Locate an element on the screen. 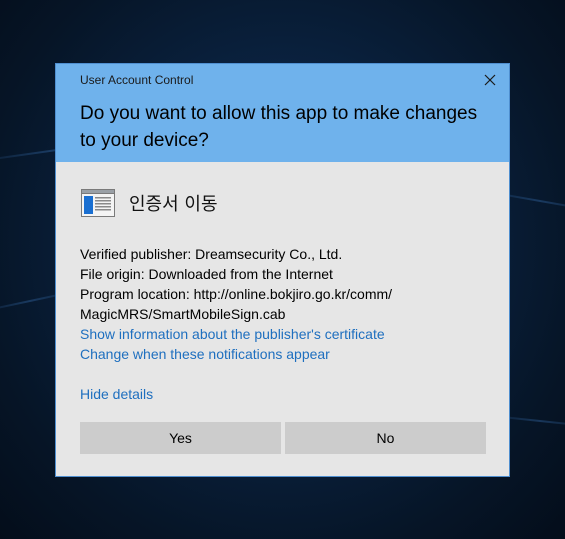  hide-details-link: Hide details is located at coordinates (116, 394).